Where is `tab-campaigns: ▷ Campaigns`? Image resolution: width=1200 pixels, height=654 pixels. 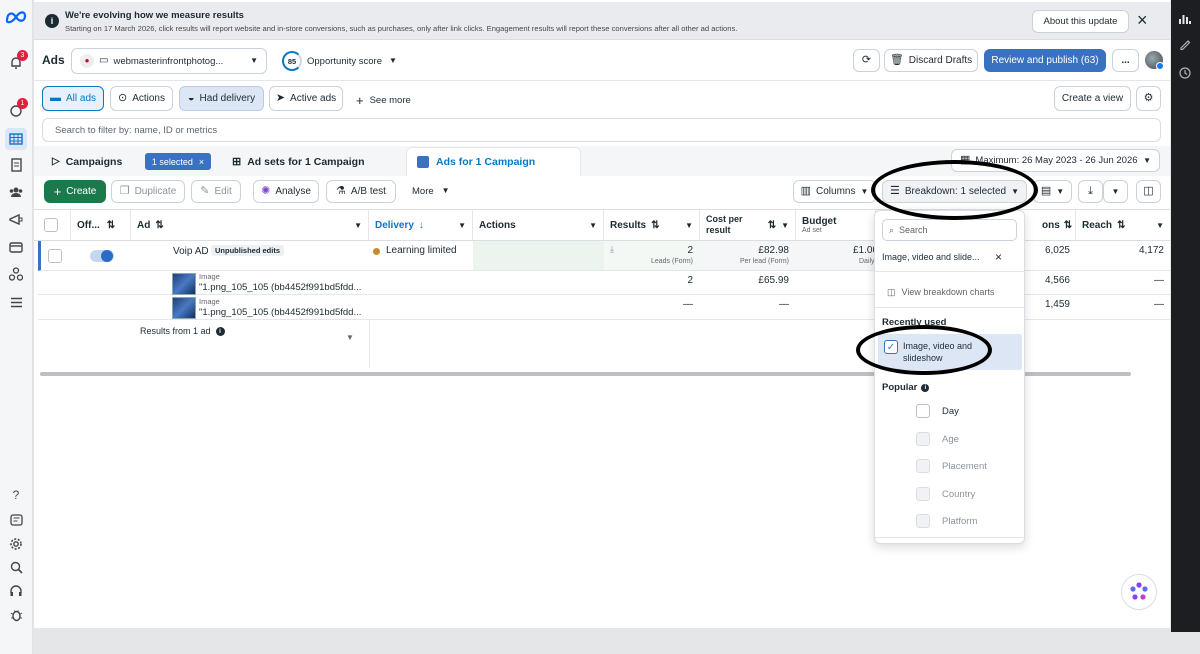 tab-campaigns: ▷ Campaigns is located at coordinates (87, 162).